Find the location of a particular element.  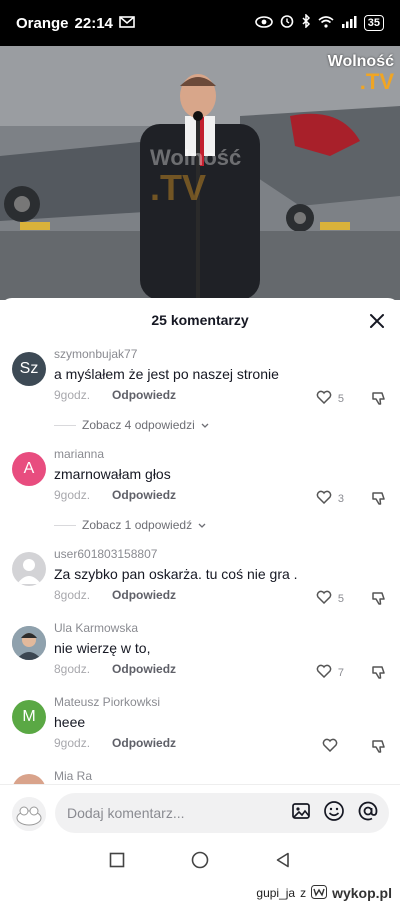

comment-text: heee is located at coordinates (70, 722).